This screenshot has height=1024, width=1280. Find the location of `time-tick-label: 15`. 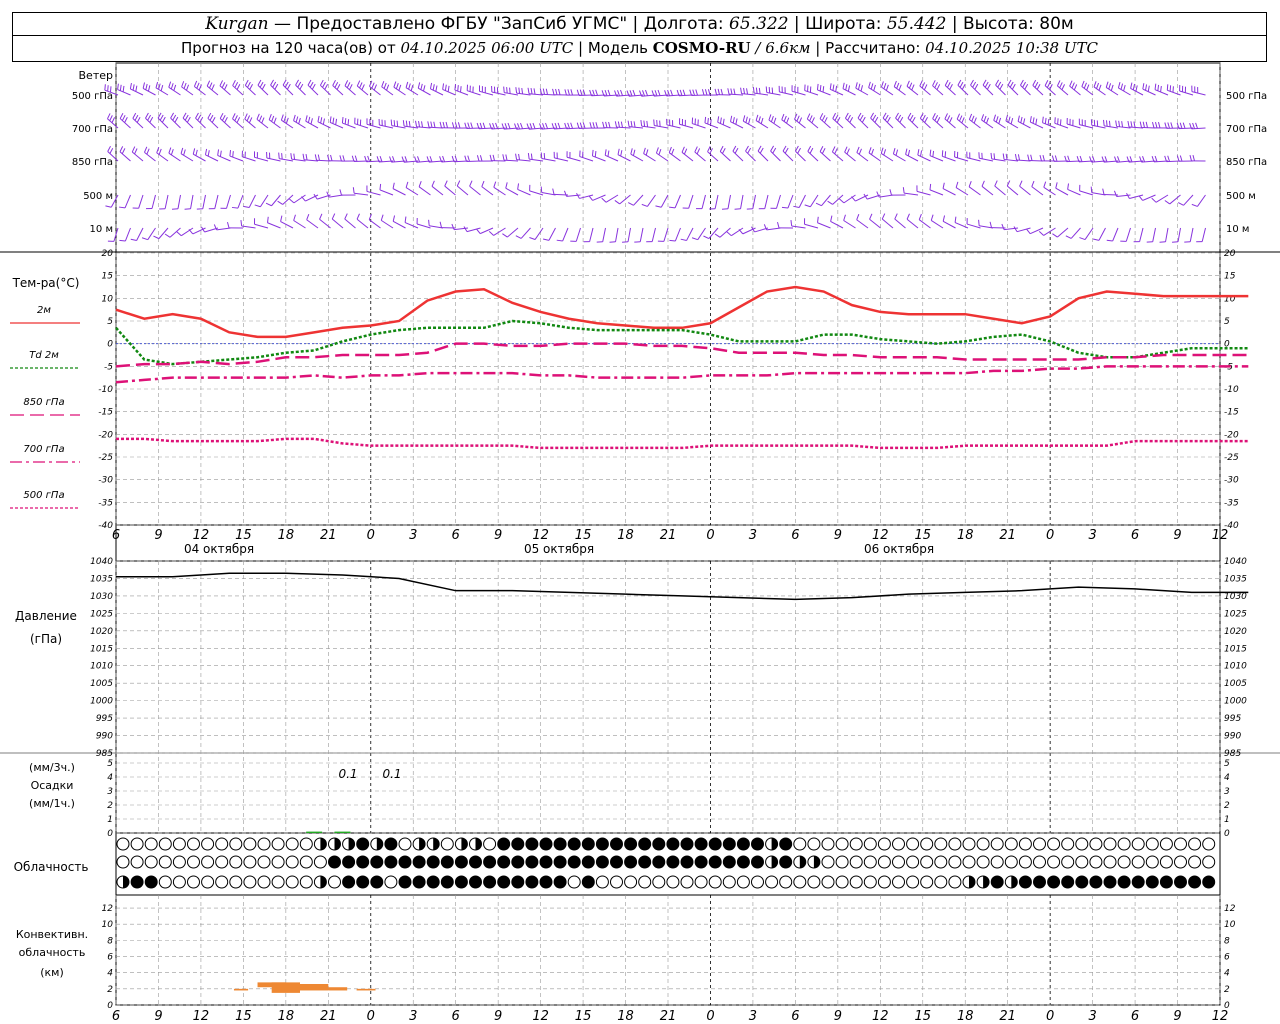

time-tick-label: 15 is located at coordinates (243, 535).